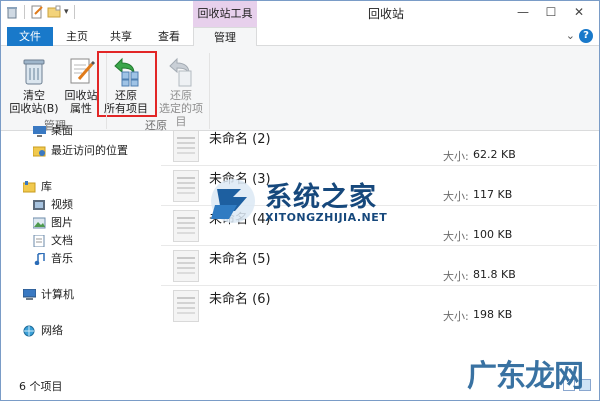  What do you see at coordinates (29, 187) in the screenshot?
I see `library-icon` at bounding box center [29, 187].